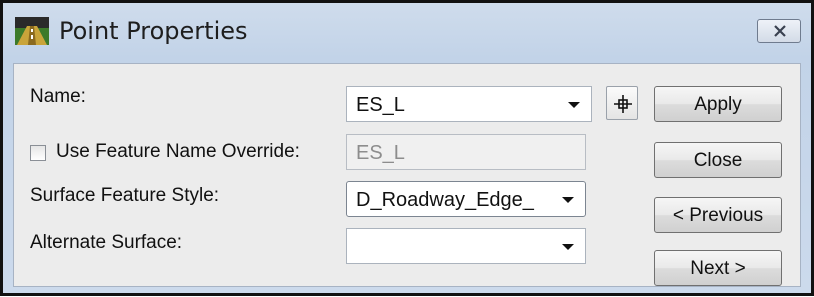 Image resolution: width=814 pixels, height=297 pixels. I want to click on surface-feature-style-combobox: D_Roadway_Edge_, so click(466, 199).